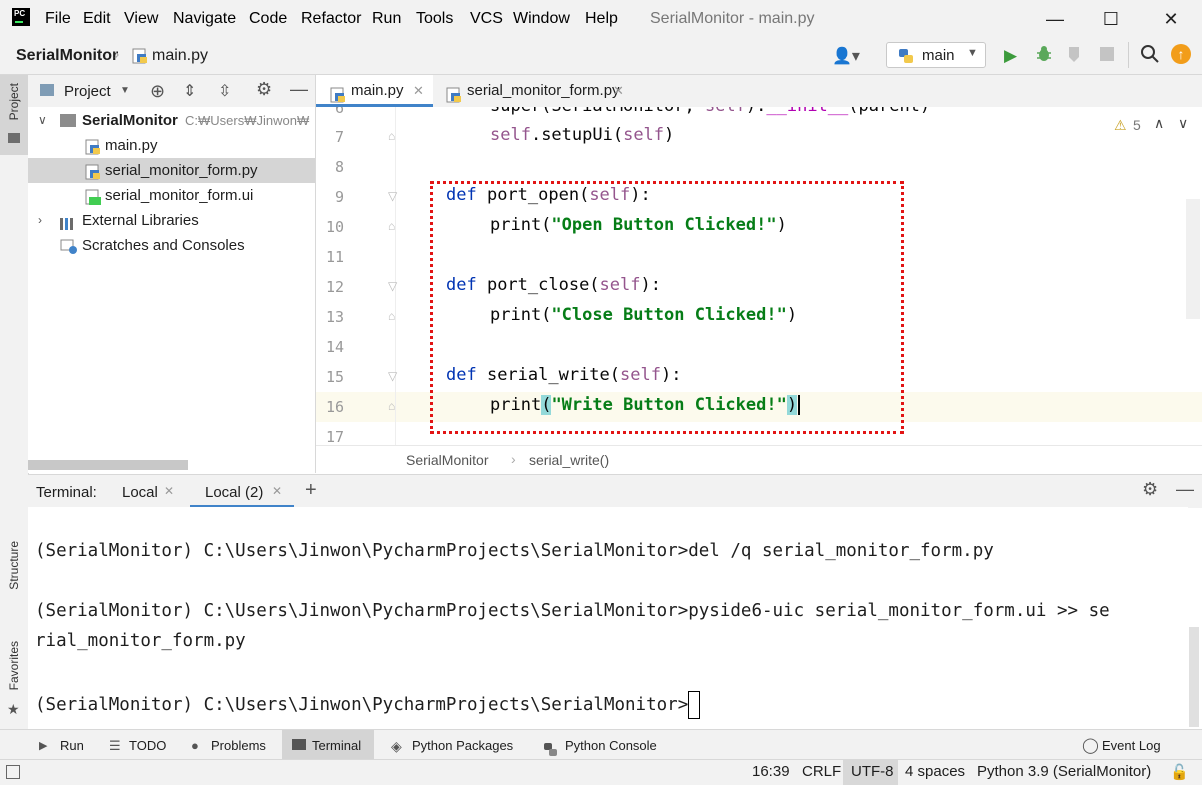 Image resolution: width=1202 pixels, height=785 pixels. I want to click on collapse-all-icon: ⇳, so click(224, 91).